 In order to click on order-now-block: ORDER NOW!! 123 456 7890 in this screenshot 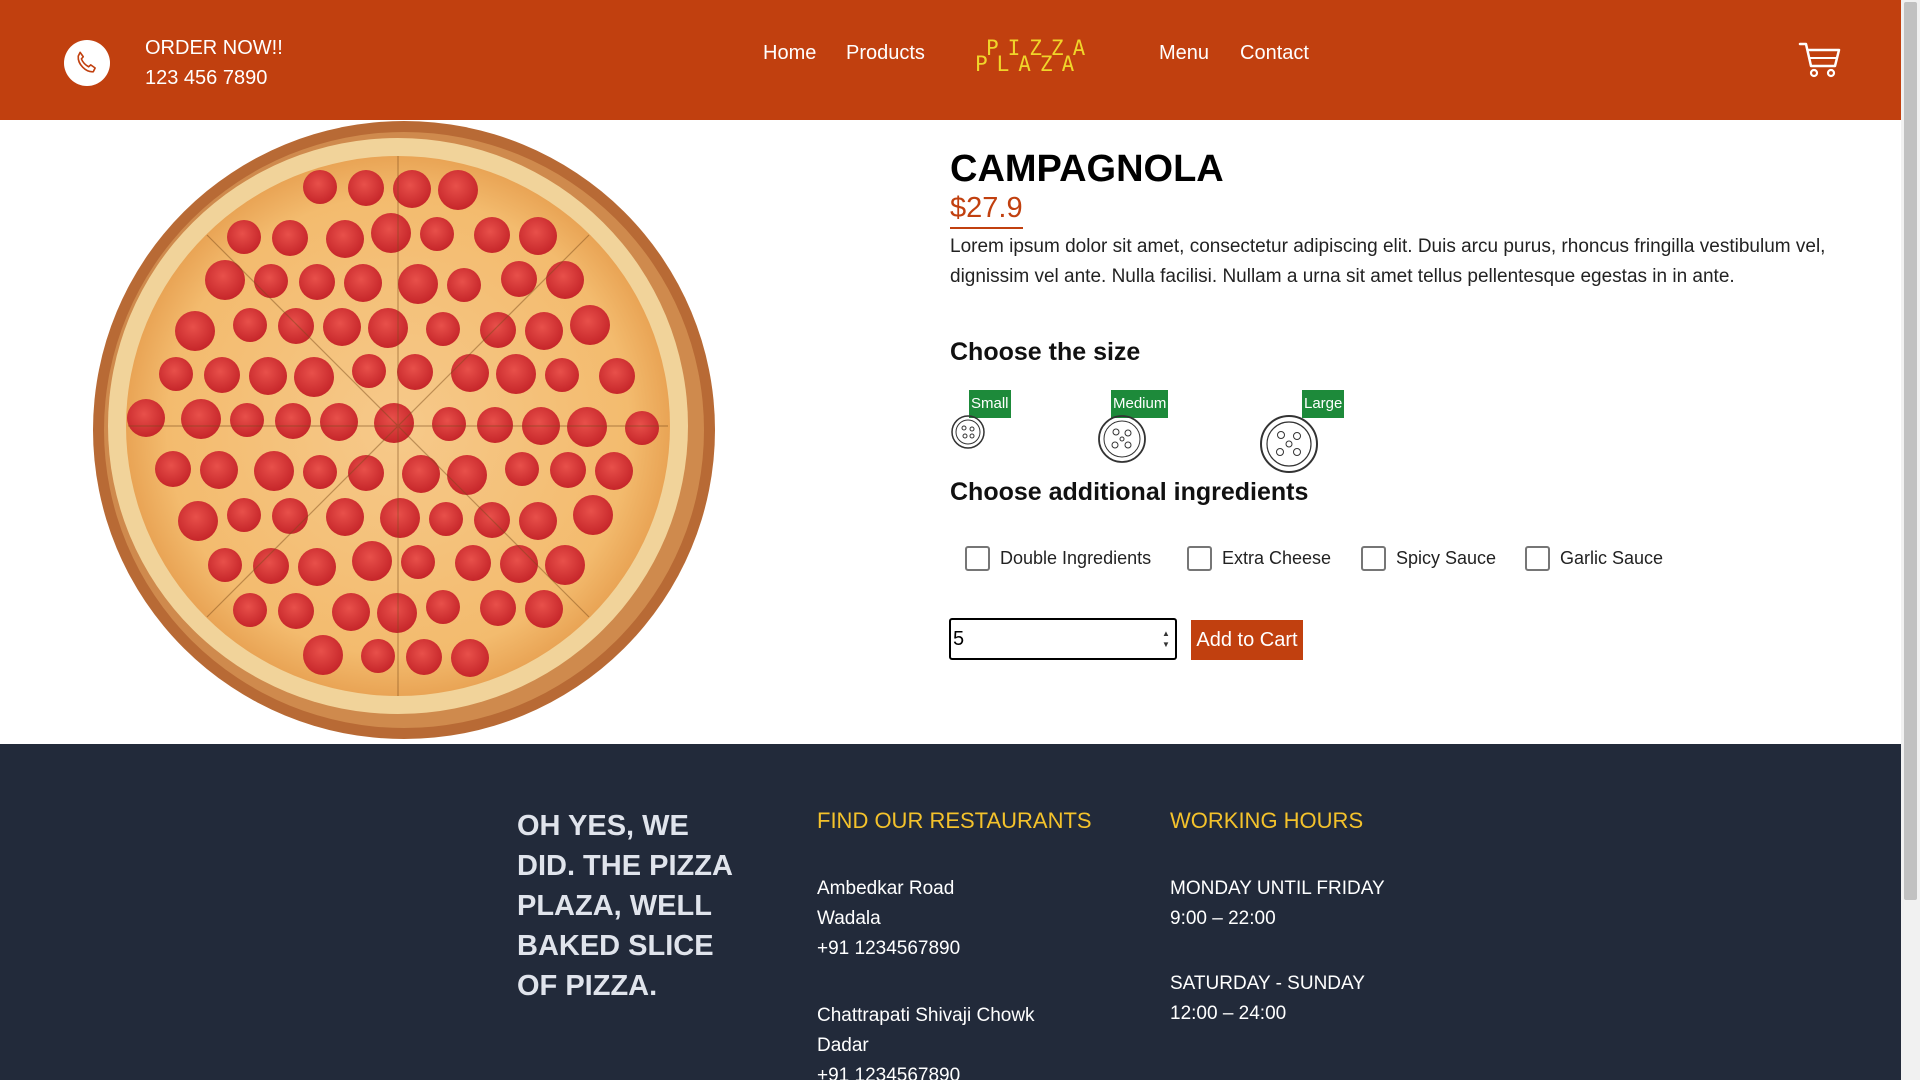, I will do `click(214, 63)`.